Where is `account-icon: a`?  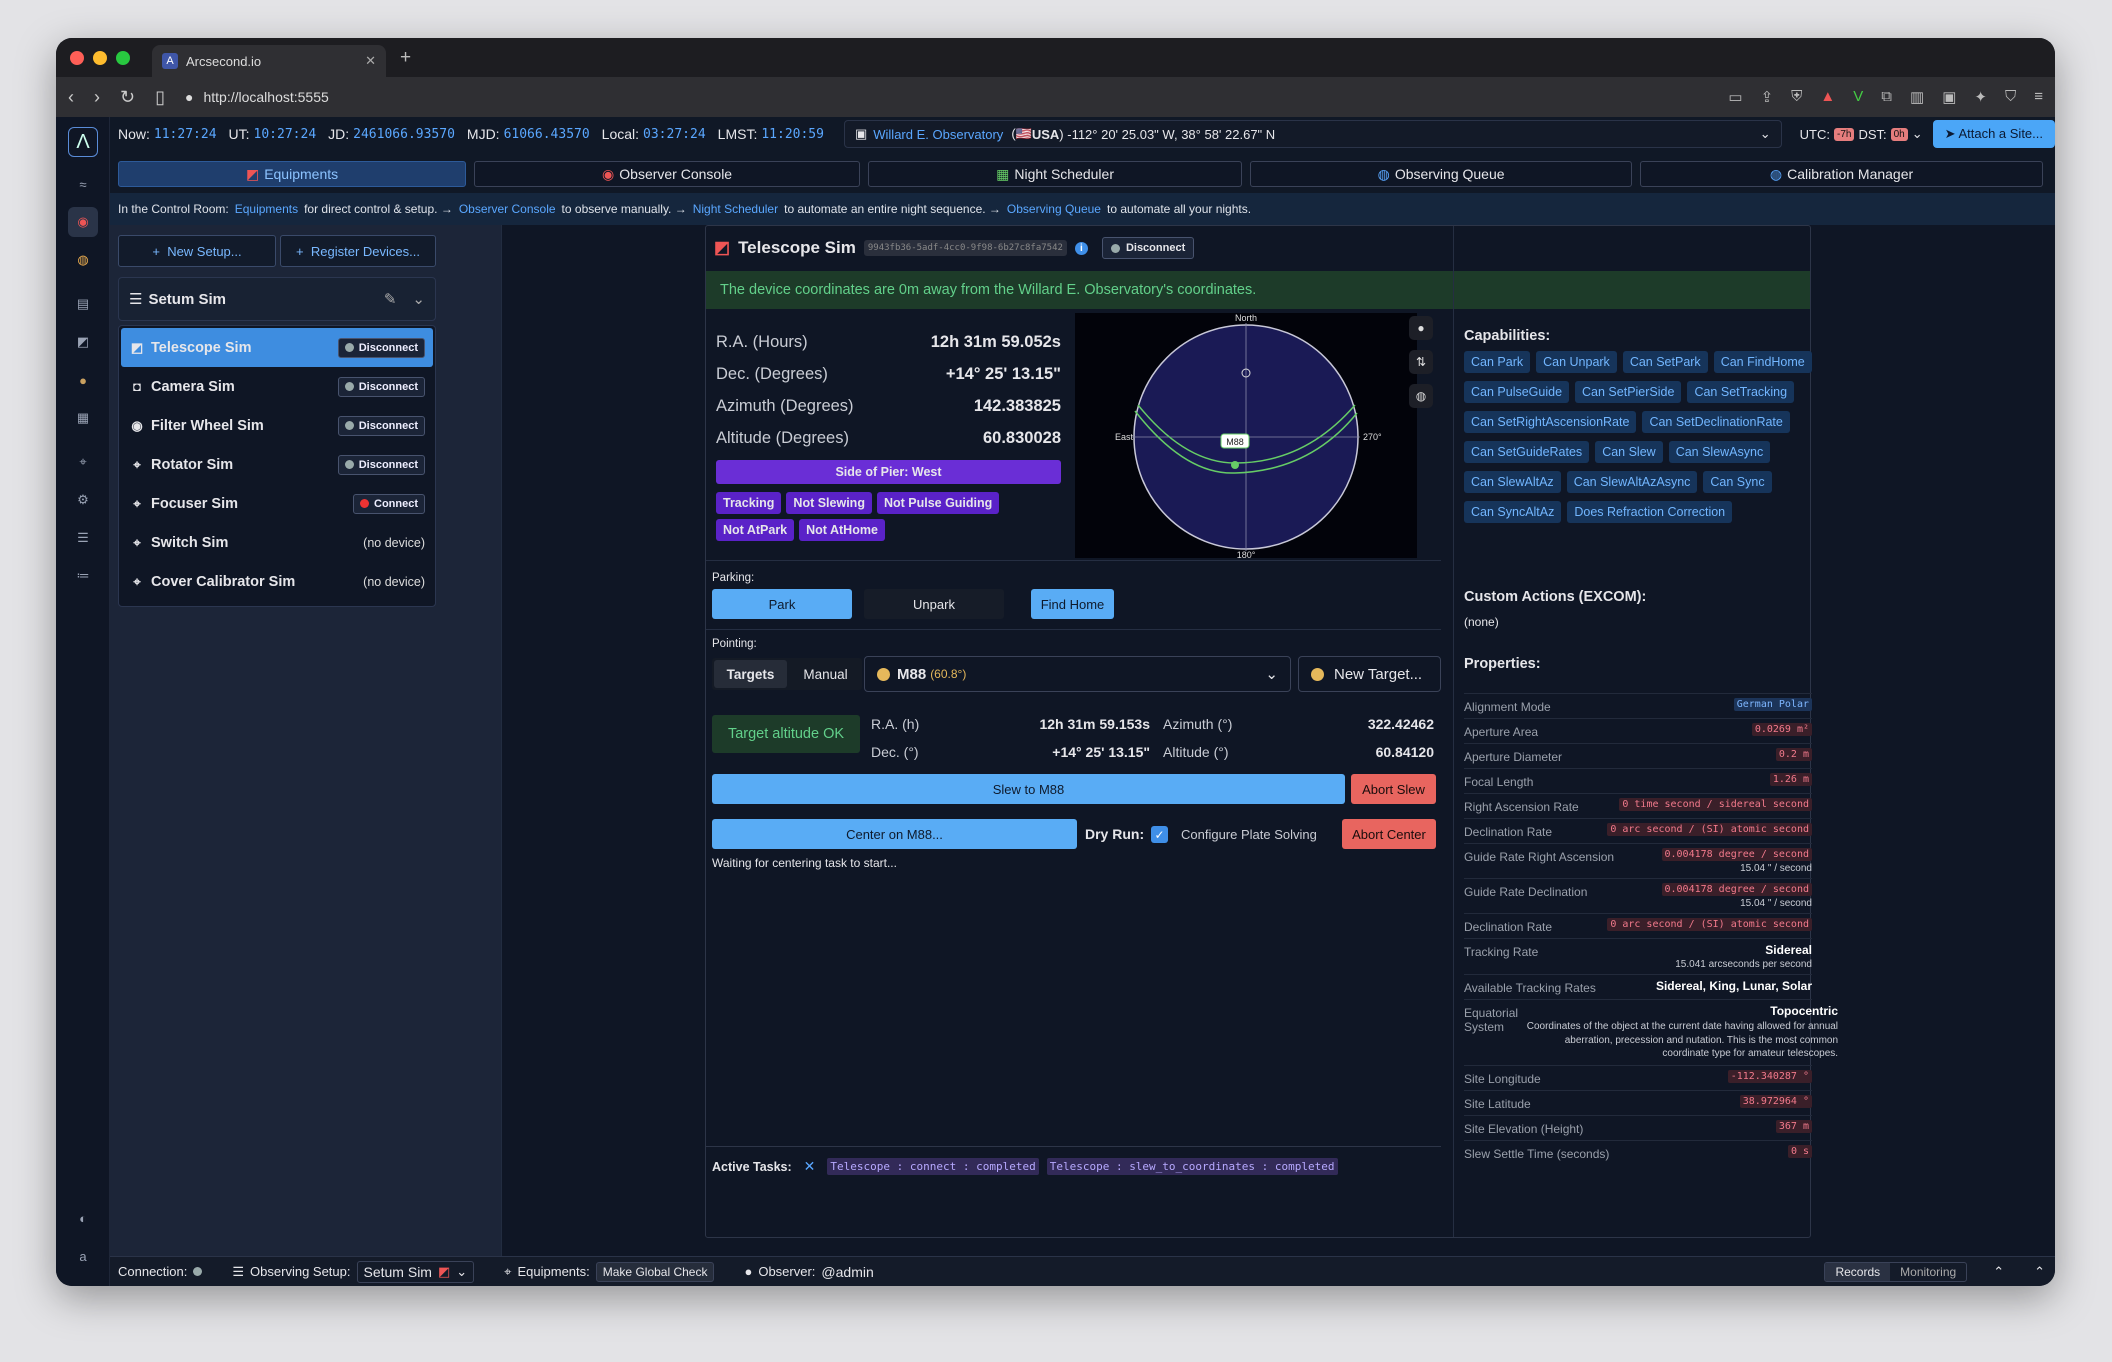
account-icon: a is located at coordinates (83, 1256).